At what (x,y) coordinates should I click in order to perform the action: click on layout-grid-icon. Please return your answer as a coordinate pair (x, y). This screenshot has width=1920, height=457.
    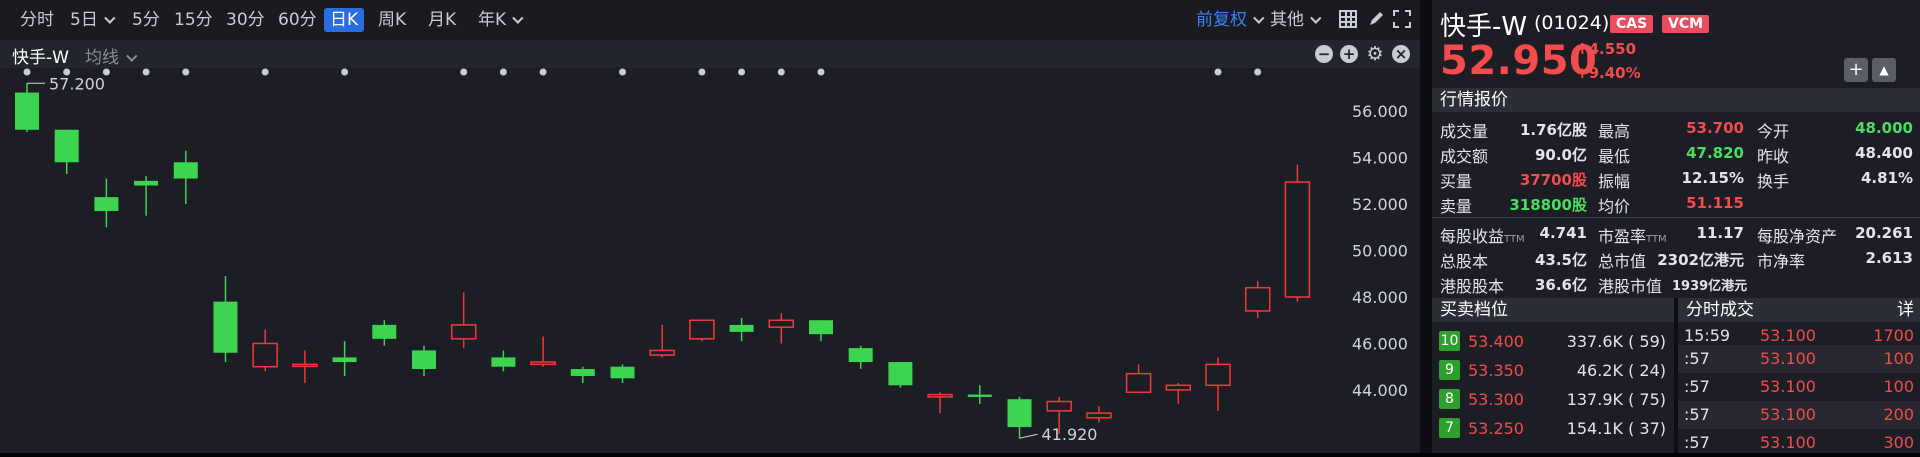
    Looking at the image, I should click on (1348, 20).